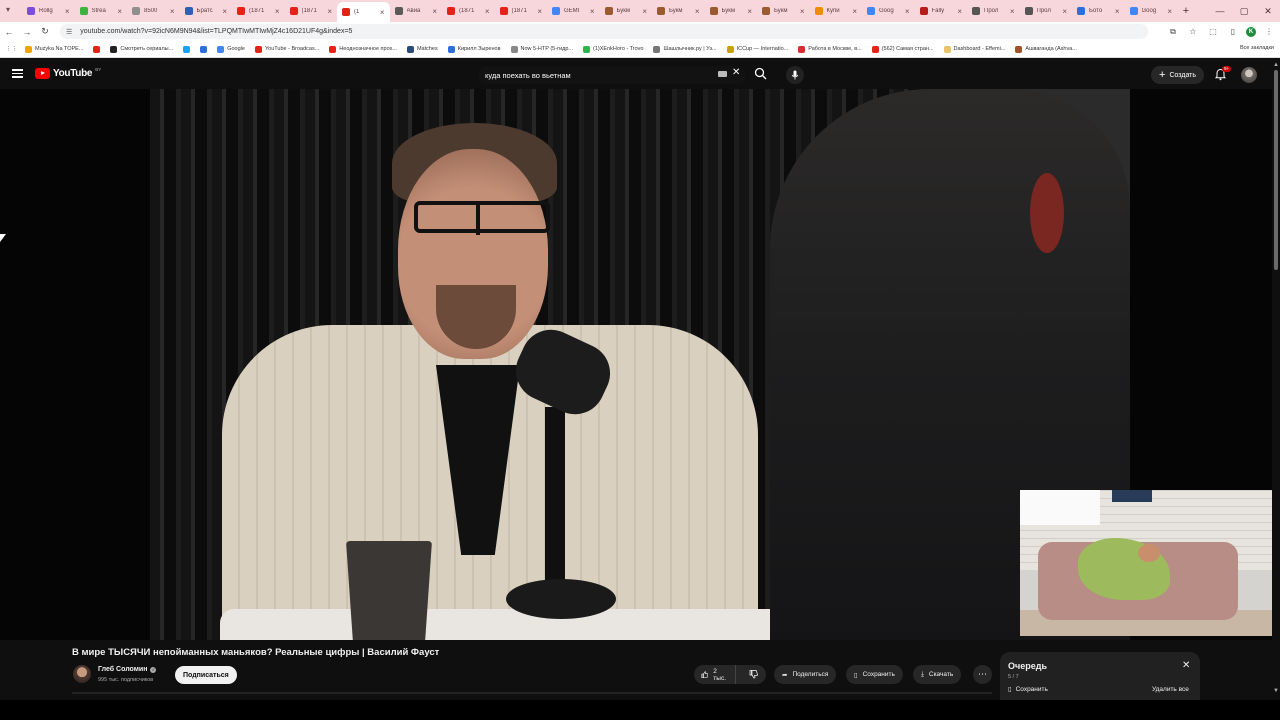 This screenshot has height=720, width=1280. I want to click on browser-tab: Авиа ×, so click(416, 11).